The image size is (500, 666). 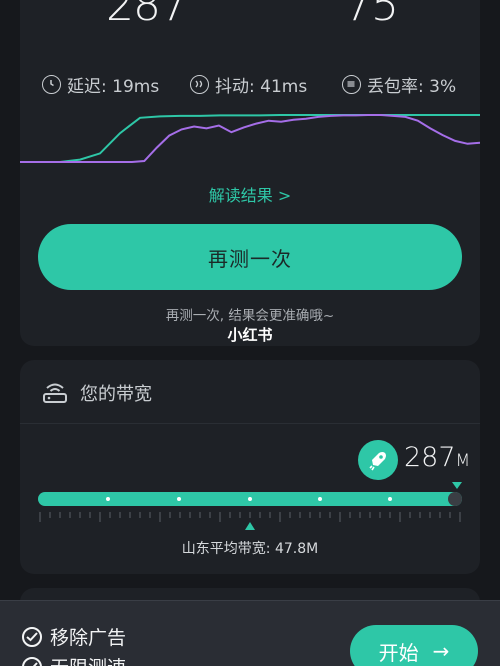 I want to click on promo-item-unlimited-tests: 无限测速, so click(x=74, y=659).